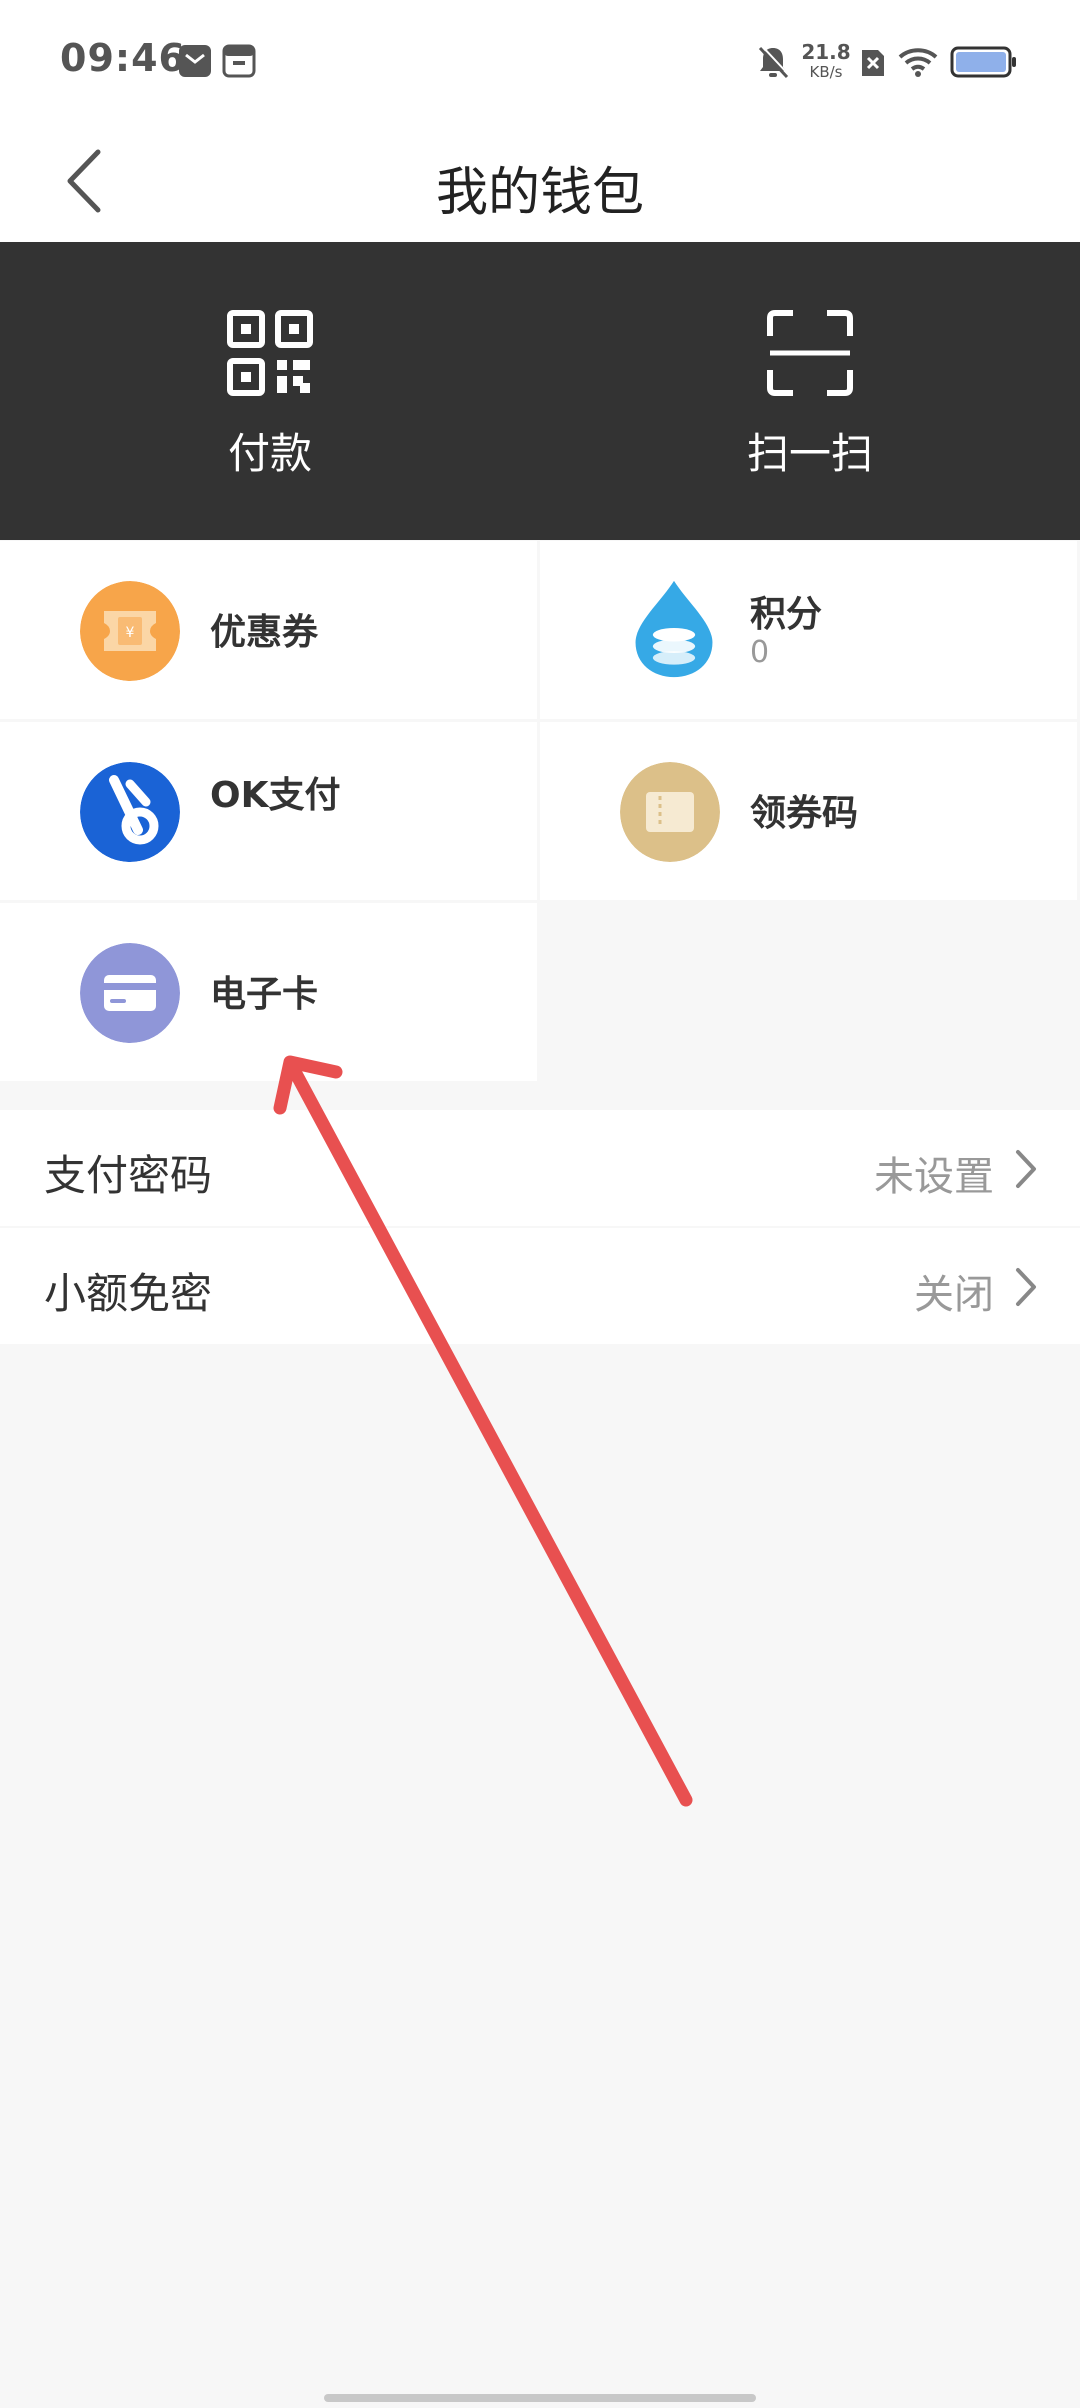  I want to click on card-icon, so click(130, 993).